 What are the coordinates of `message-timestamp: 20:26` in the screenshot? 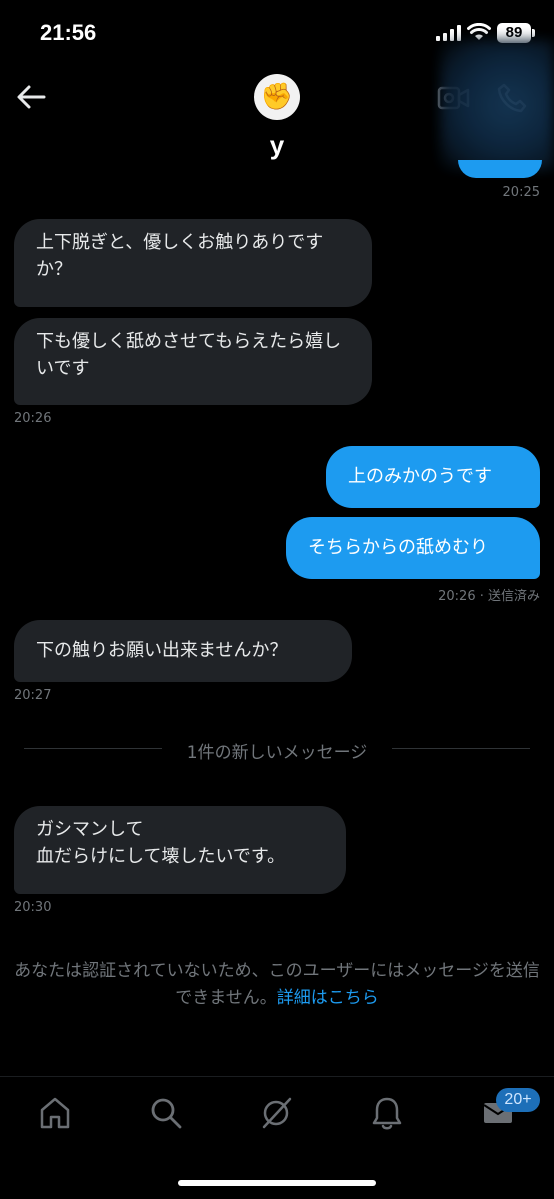 It's located at (33, 418).